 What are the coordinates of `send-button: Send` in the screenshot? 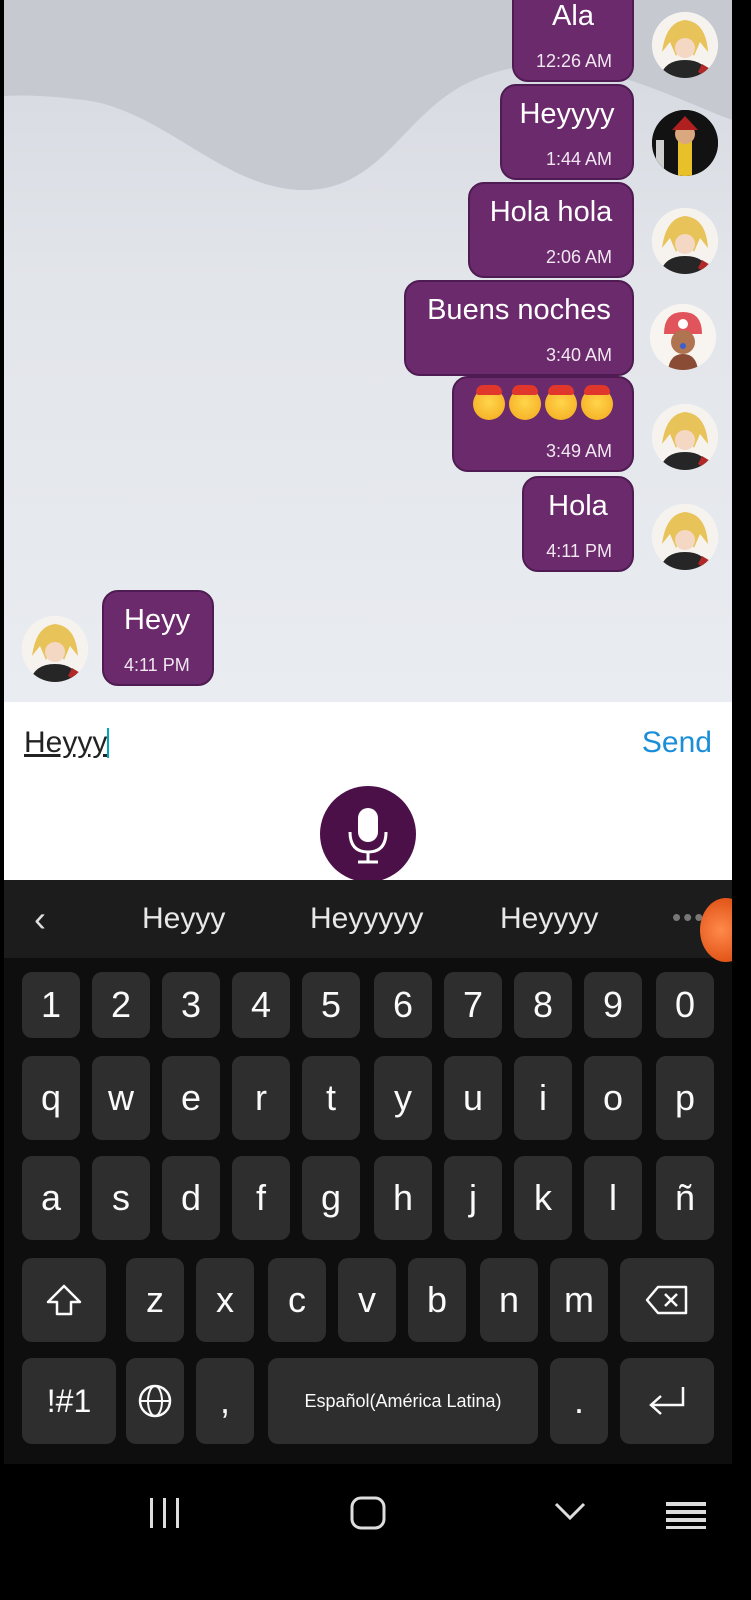 It's located at (677, 743).